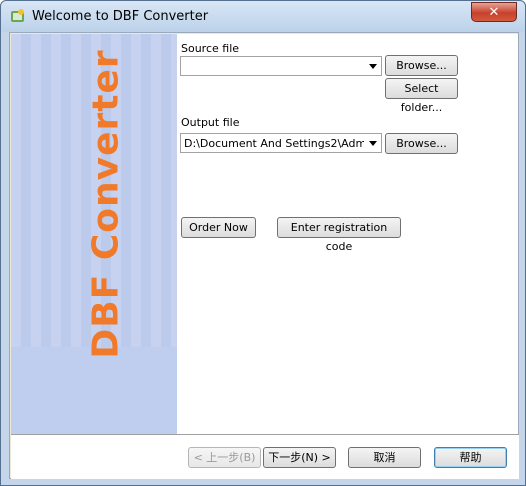 The image size is (526, 486). I want to click on wizard-footer: < 上一步(B) 下一步(N) > 取消 帮助, so click(265, 456).